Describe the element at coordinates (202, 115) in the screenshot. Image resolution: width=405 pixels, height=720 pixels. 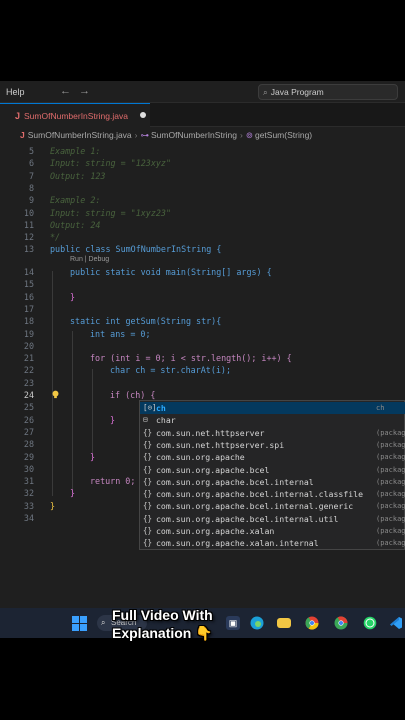
I see `editor-tab-bar: J SumOfNumberInString.java` at that location.